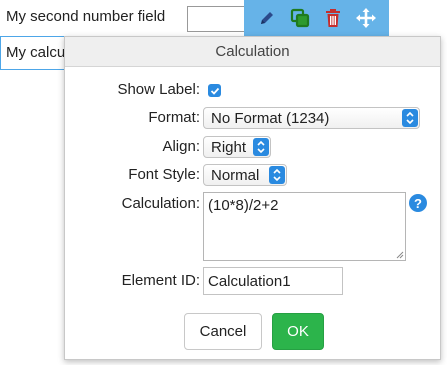 The height and width of the screenshot is (365, 447). What do you see at coordinates (35, 52) in the screenshot?
I see `field-label-calculation: My calculation` at bounding box center [35, 52].